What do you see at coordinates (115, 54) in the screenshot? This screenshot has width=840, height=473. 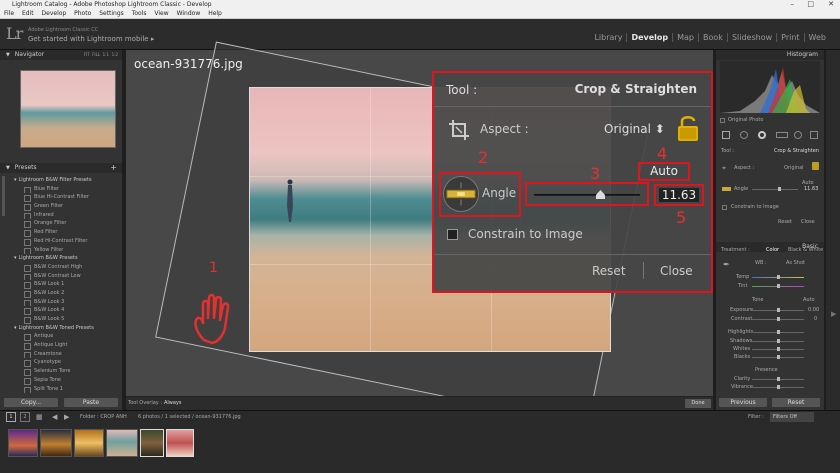 I see `zoom-1-2: 1:2` at bounding box center [115, 54].